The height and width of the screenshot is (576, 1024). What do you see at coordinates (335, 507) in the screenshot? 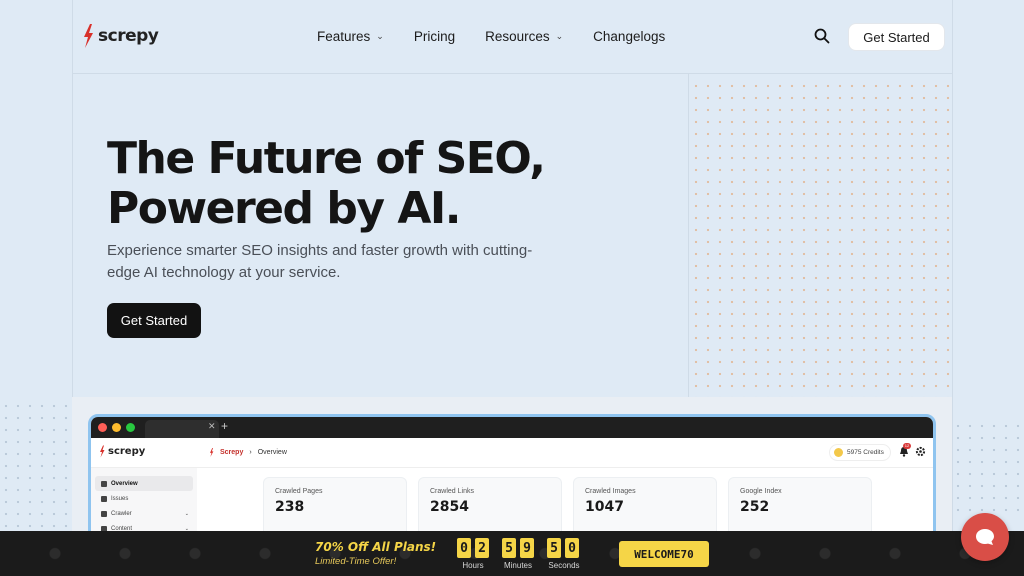
I see `stat-card-crawled-pages: Crawled Pages 238` at bounding box center [335, 507].